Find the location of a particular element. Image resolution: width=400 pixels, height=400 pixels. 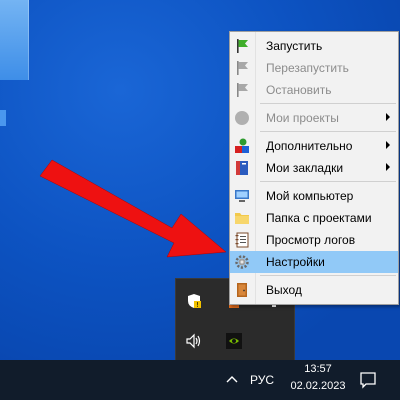

menu-item-settings: Настройки is located at coordinates (314, 262).